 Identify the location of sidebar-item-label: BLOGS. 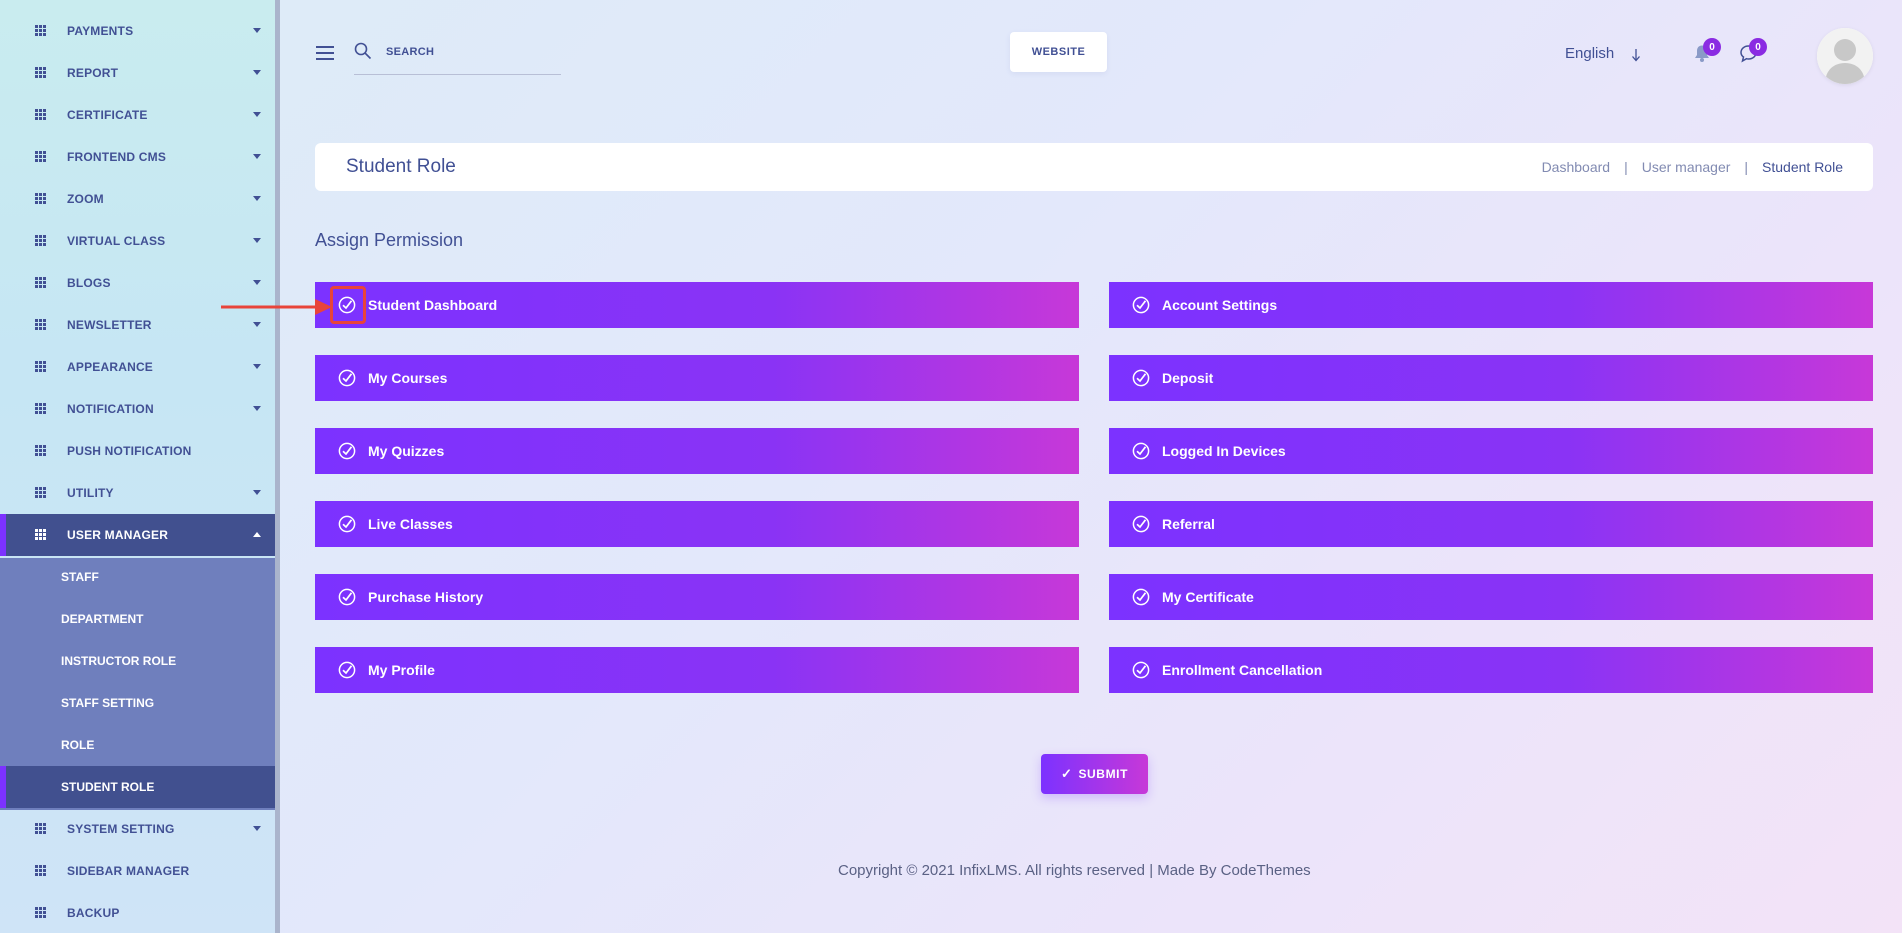
(89, 283).